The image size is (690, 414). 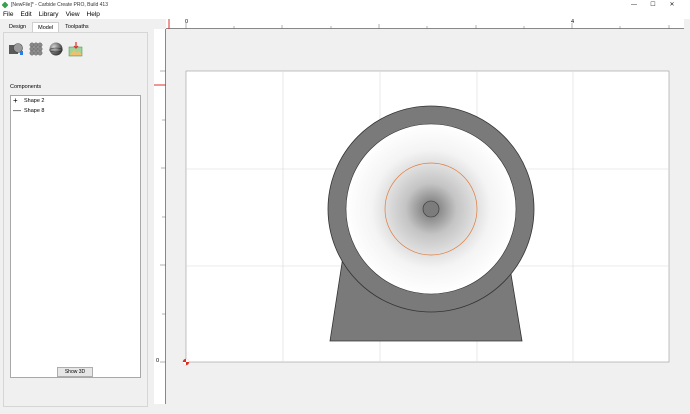 I want to click on shape-center-boss, so click(x=431, y=209).